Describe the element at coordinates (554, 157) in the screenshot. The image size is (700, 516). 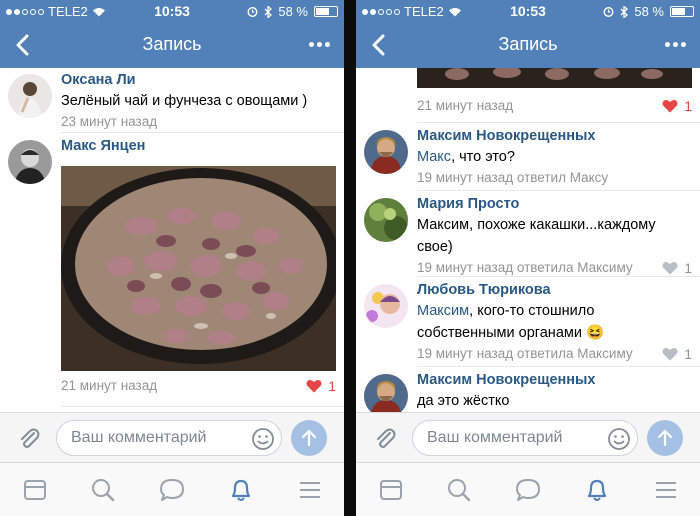
I see `comment-text: Макс, что это?` at that location.